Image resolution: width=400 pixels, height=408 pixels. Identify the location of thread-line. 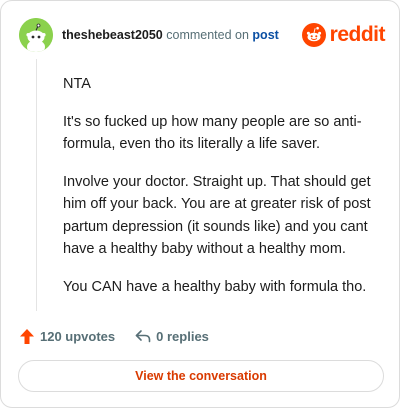
(36, 185).